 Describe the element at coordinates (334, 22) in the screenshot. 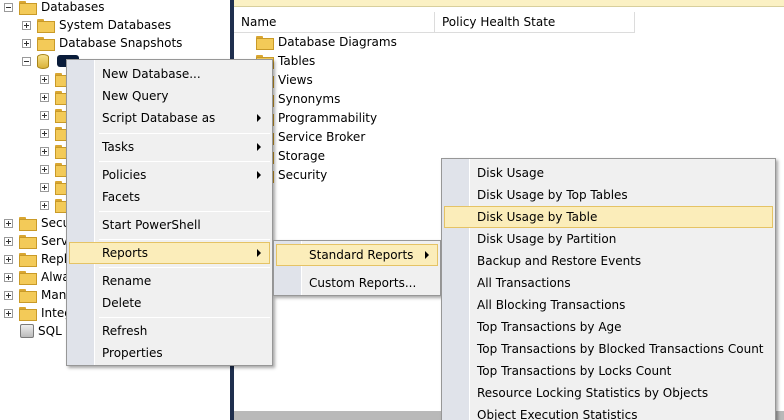

I see `column-header-name: Name` at that location.